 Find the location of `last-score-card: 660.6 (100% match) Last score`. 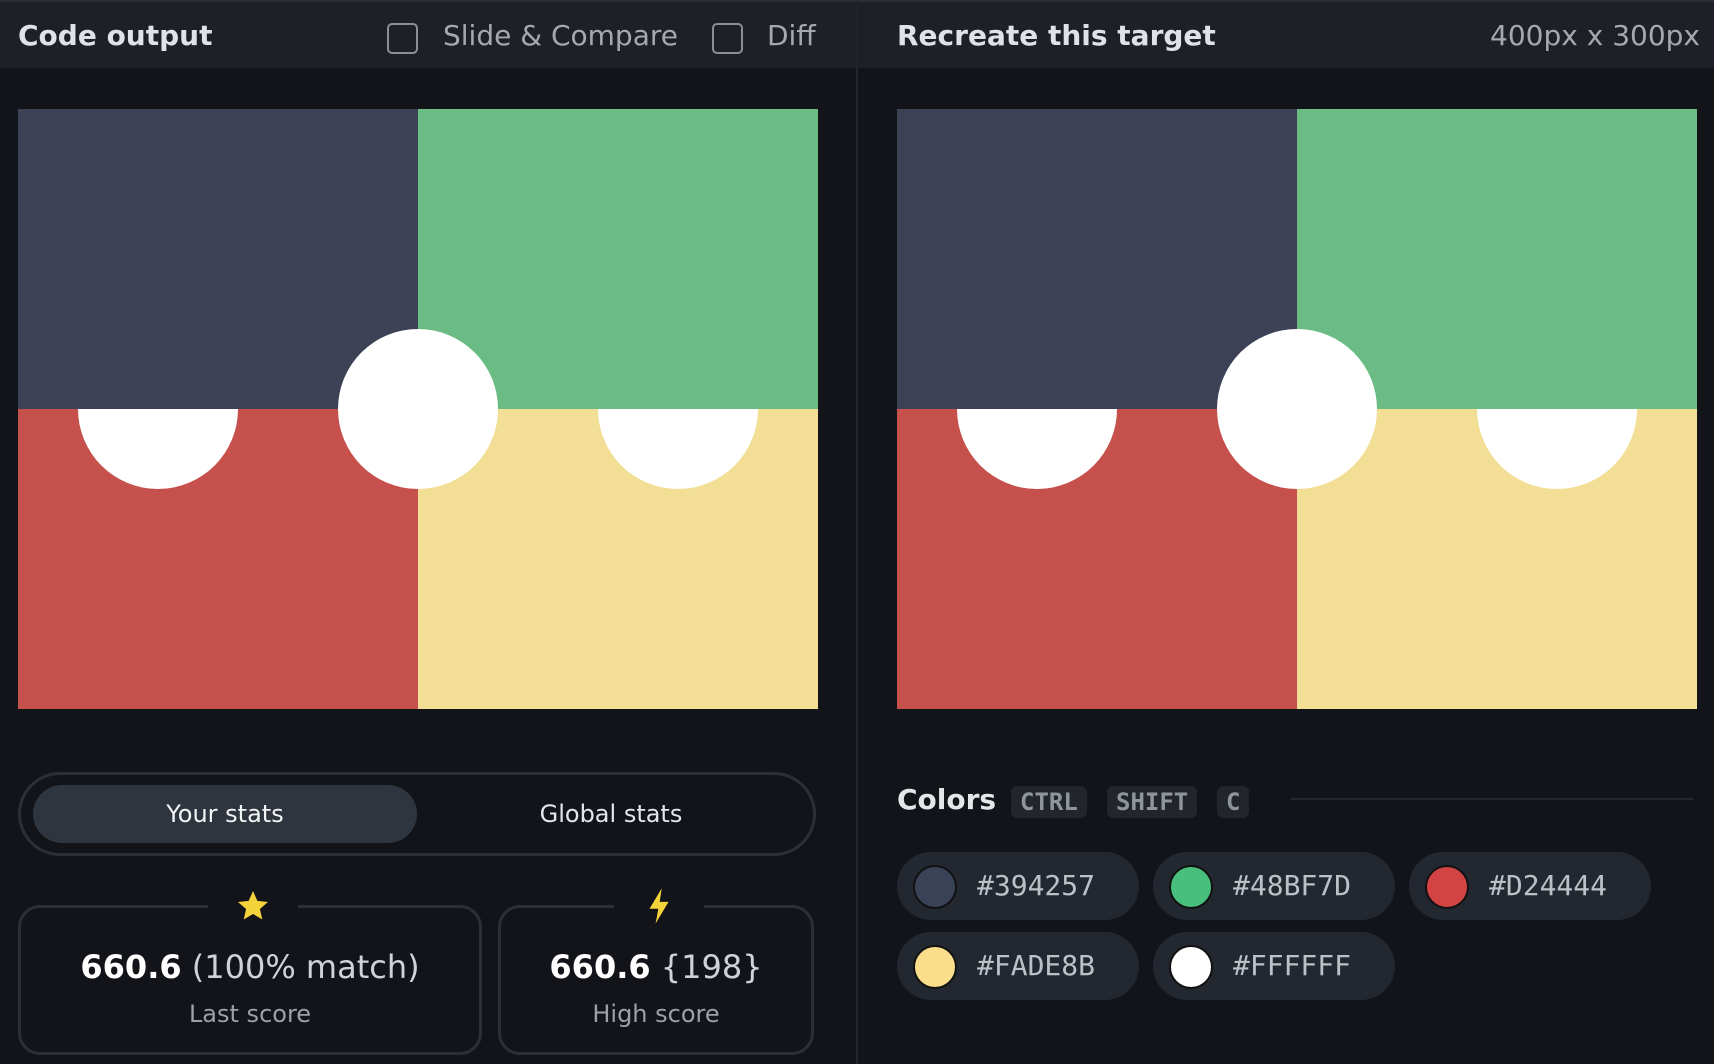

last-score-card: 660.6 (100% match) Last score is located at coordinates (250, 970).